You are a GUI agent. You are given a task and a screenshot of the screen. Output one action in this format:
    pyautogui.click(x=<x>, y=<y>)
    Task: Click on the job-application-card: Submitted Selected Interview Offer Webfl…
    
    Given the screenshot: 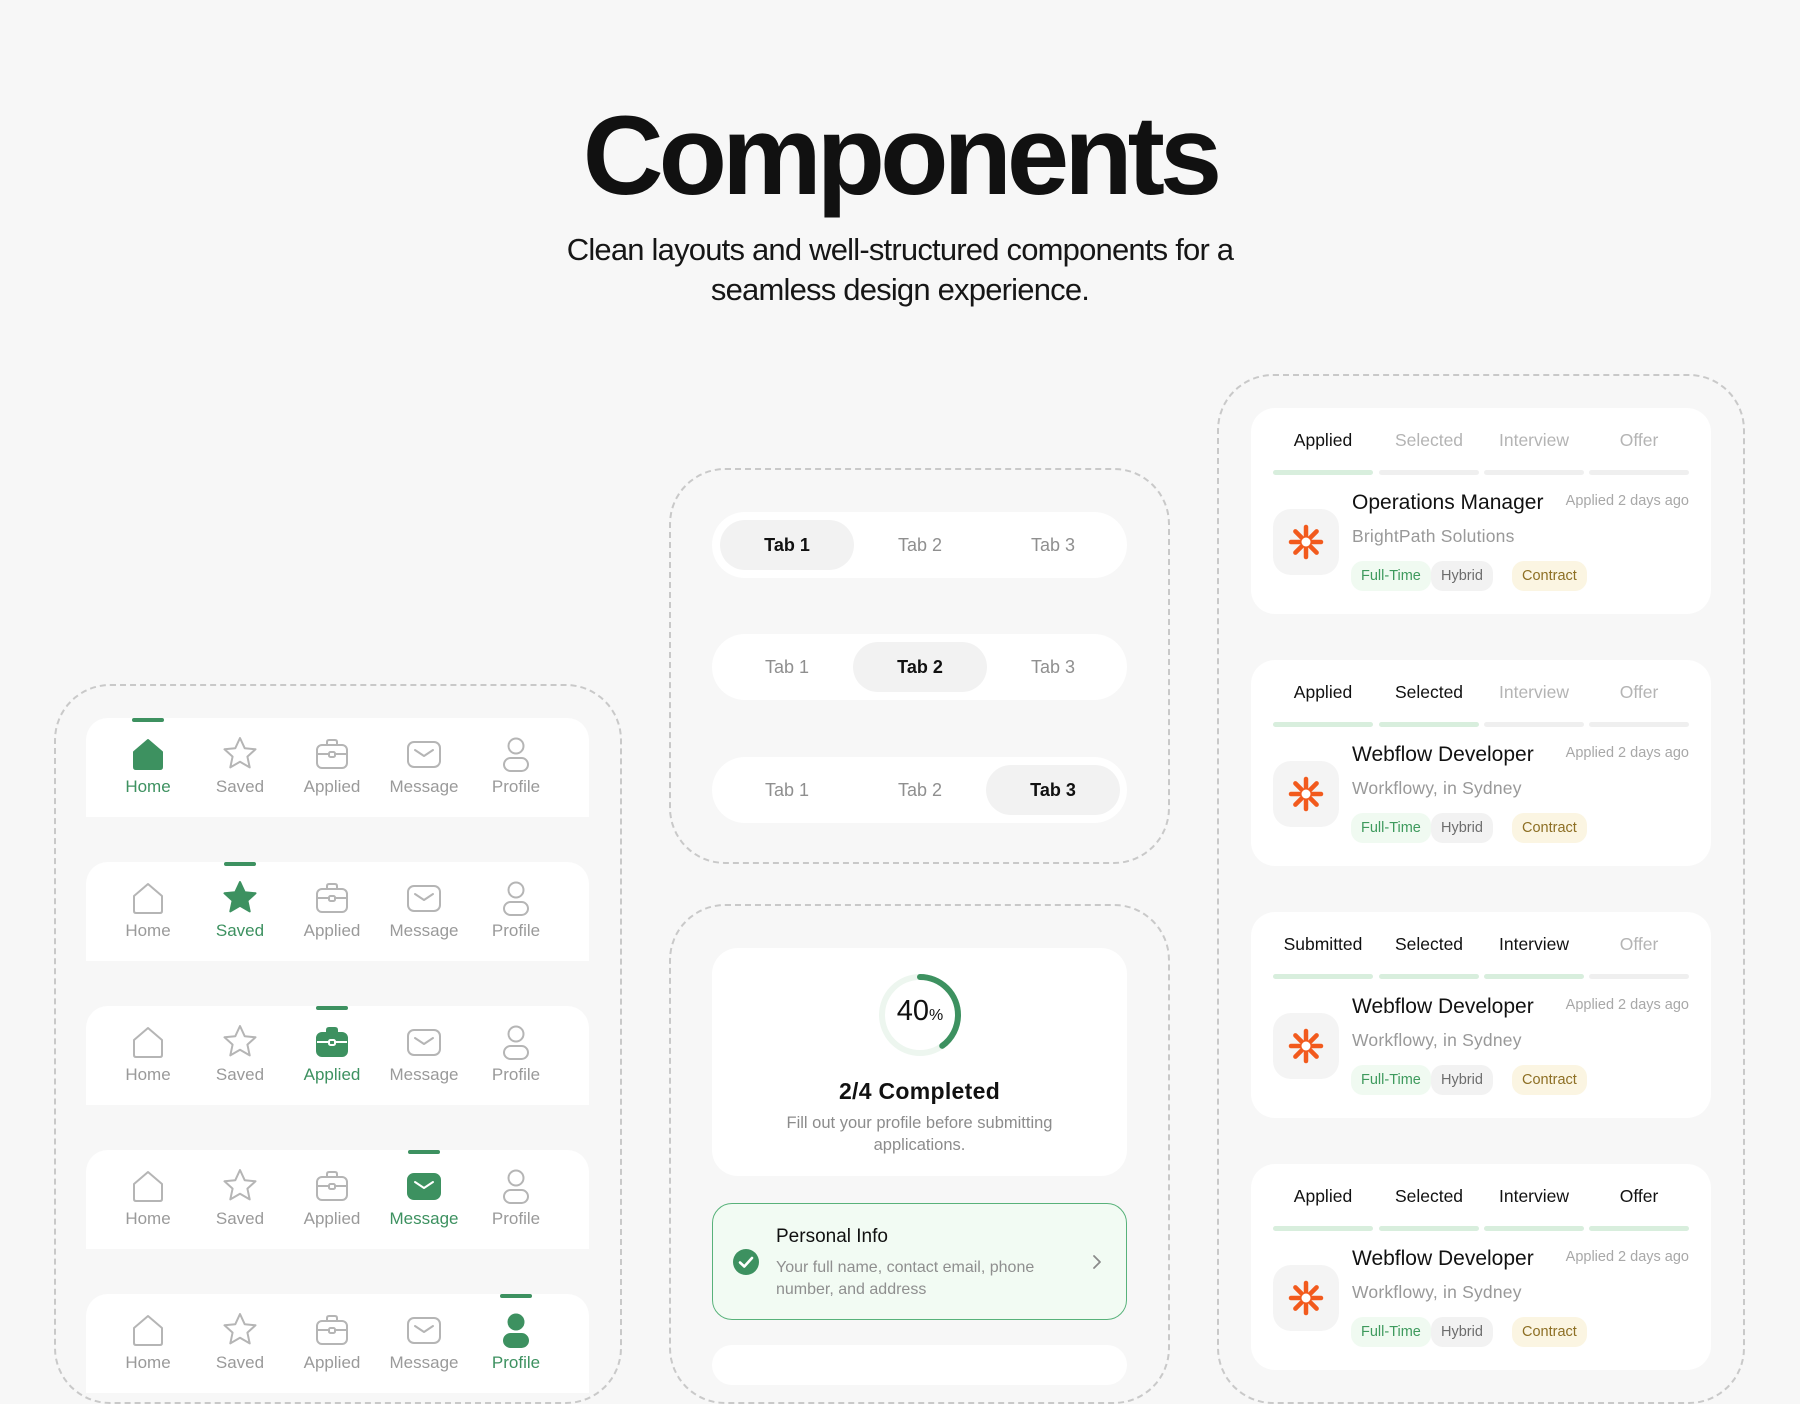 What is the action you would take?
    pyautogui.click(x=1481, y=1015)
    